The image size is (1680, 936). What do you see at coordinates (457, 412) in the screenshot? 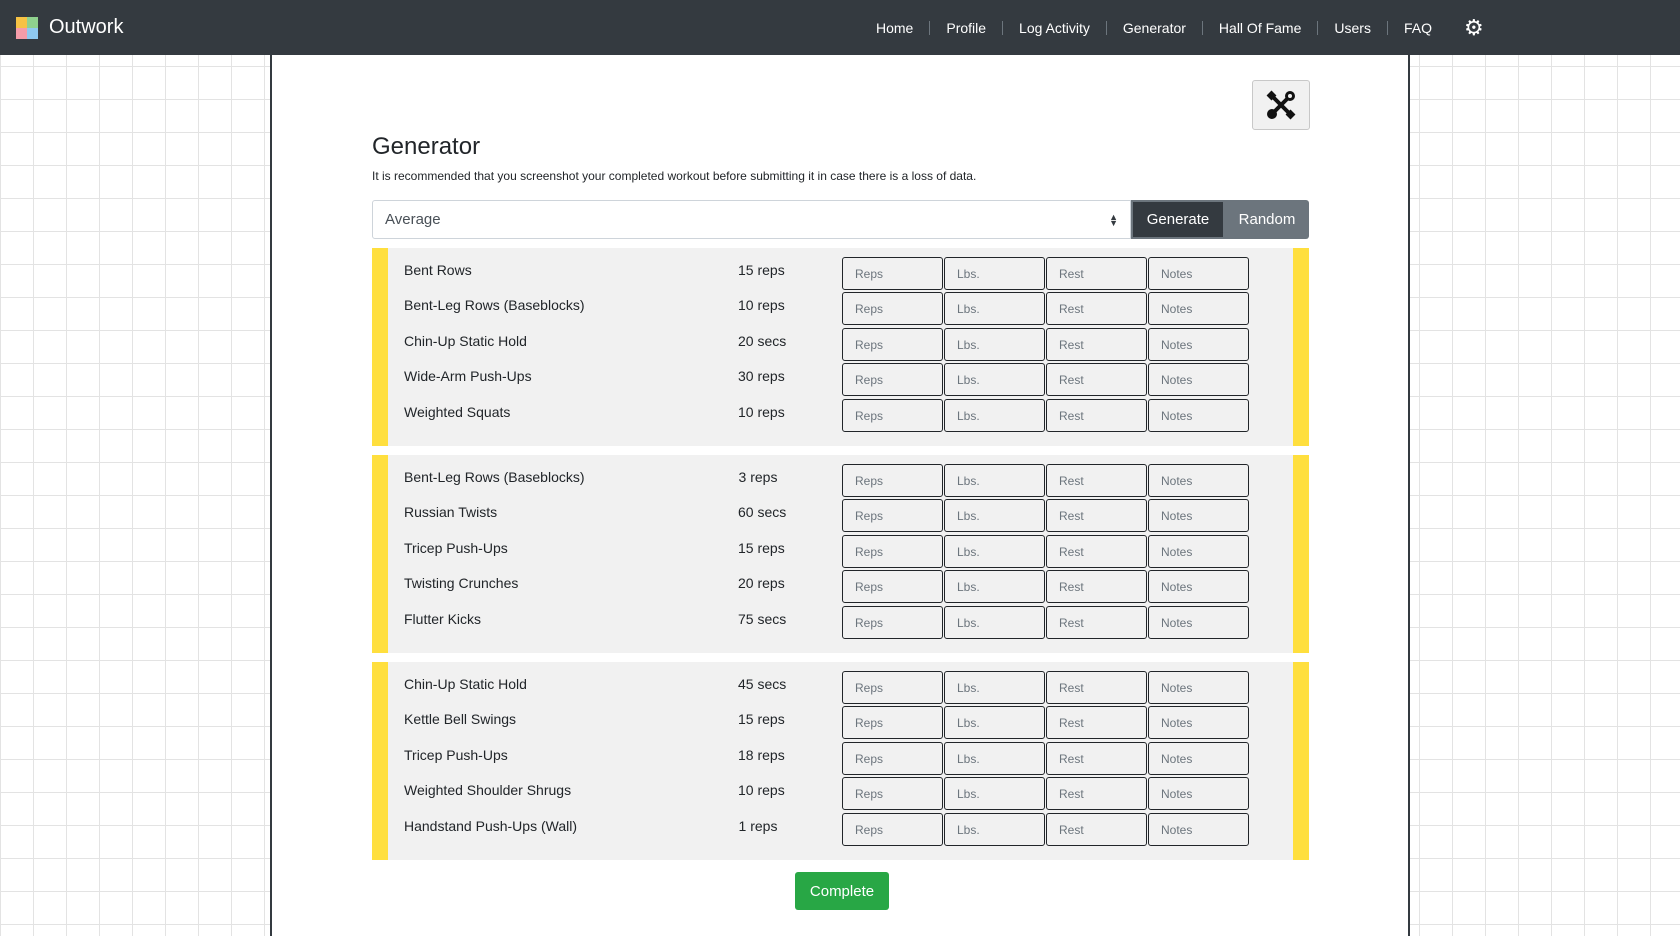
I see `exercise-name: Weighted Squats` at bounding box center [457, 412].